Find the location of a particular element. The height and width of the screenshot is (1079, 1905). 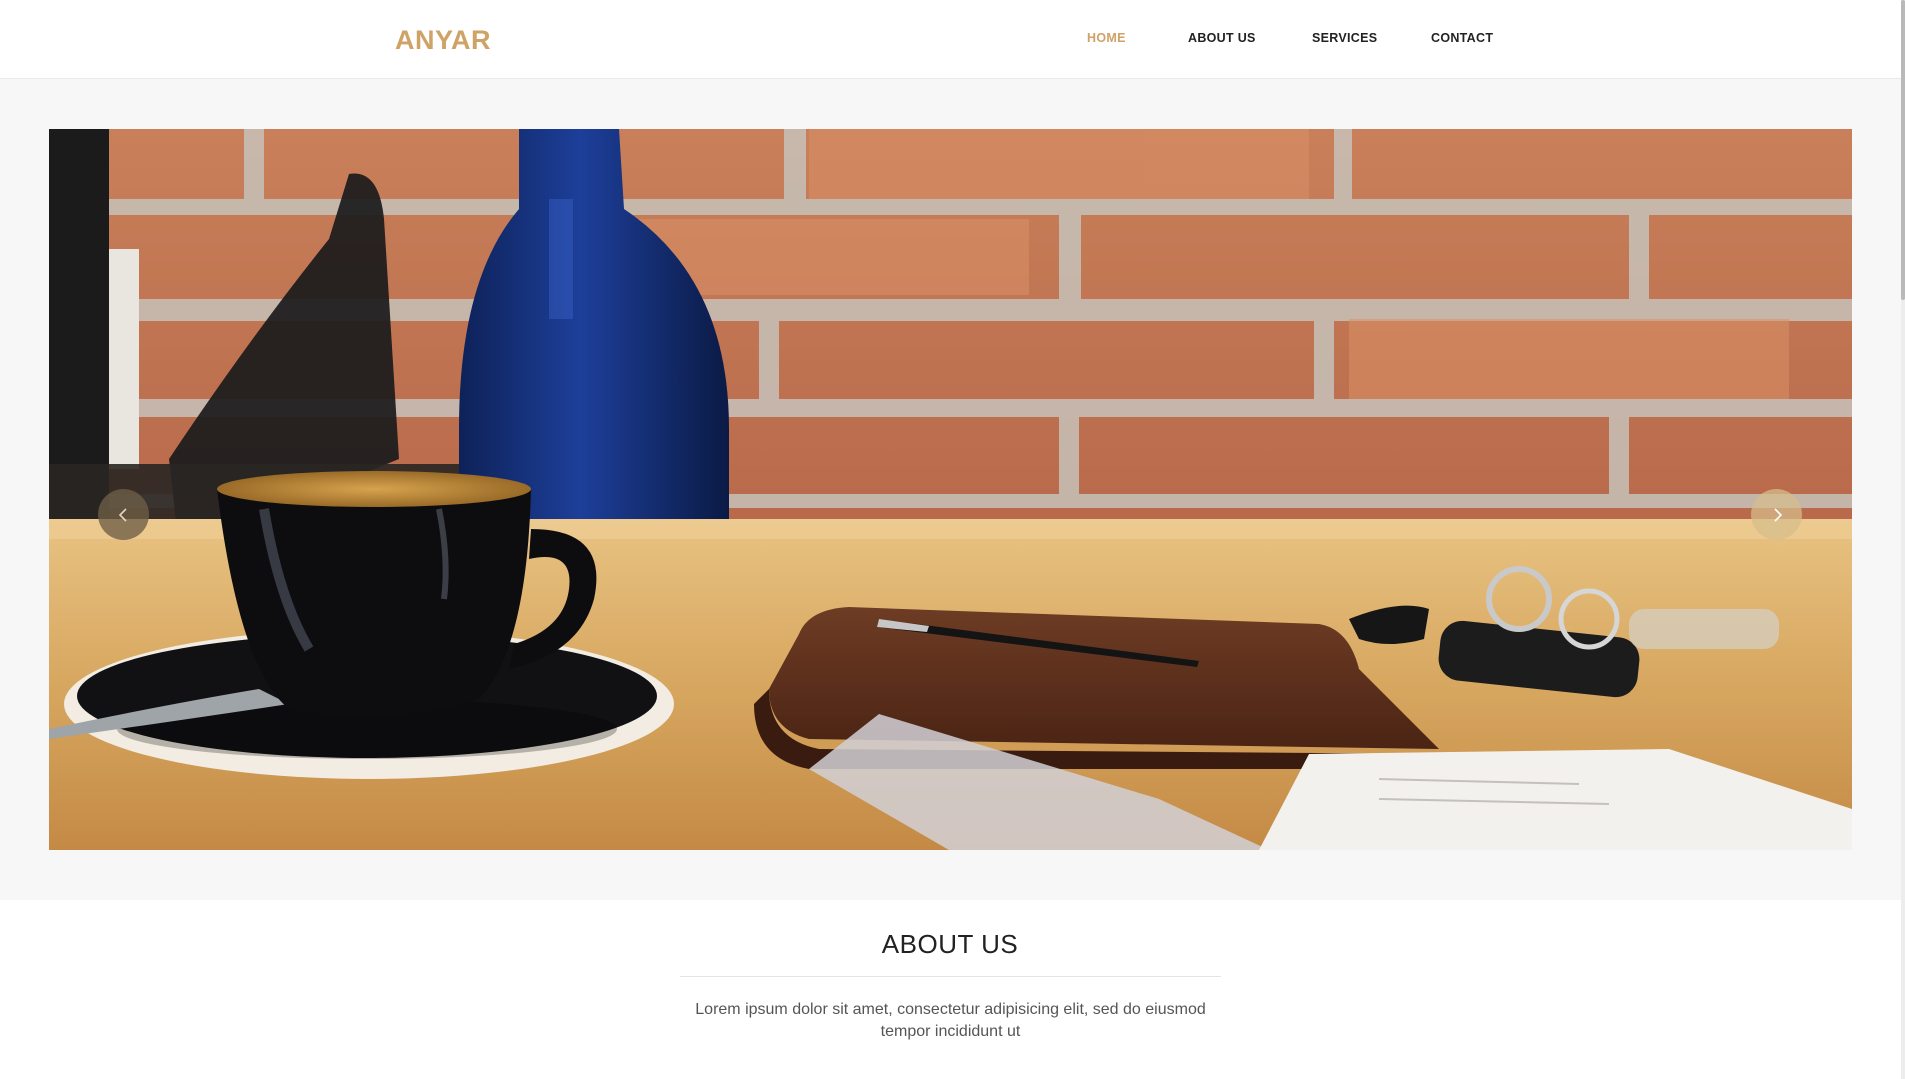

slider-next-button is located at coordinates (1776, 514).